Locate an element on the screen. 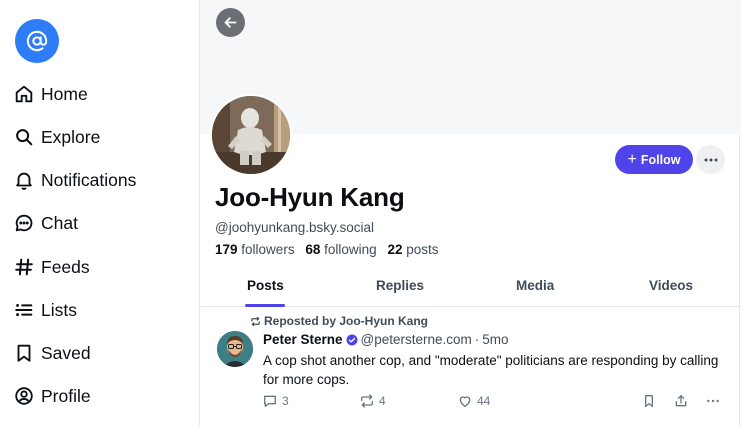 This screenshot has width=748, height=426. app-logo is located at coordinates (37, 41).